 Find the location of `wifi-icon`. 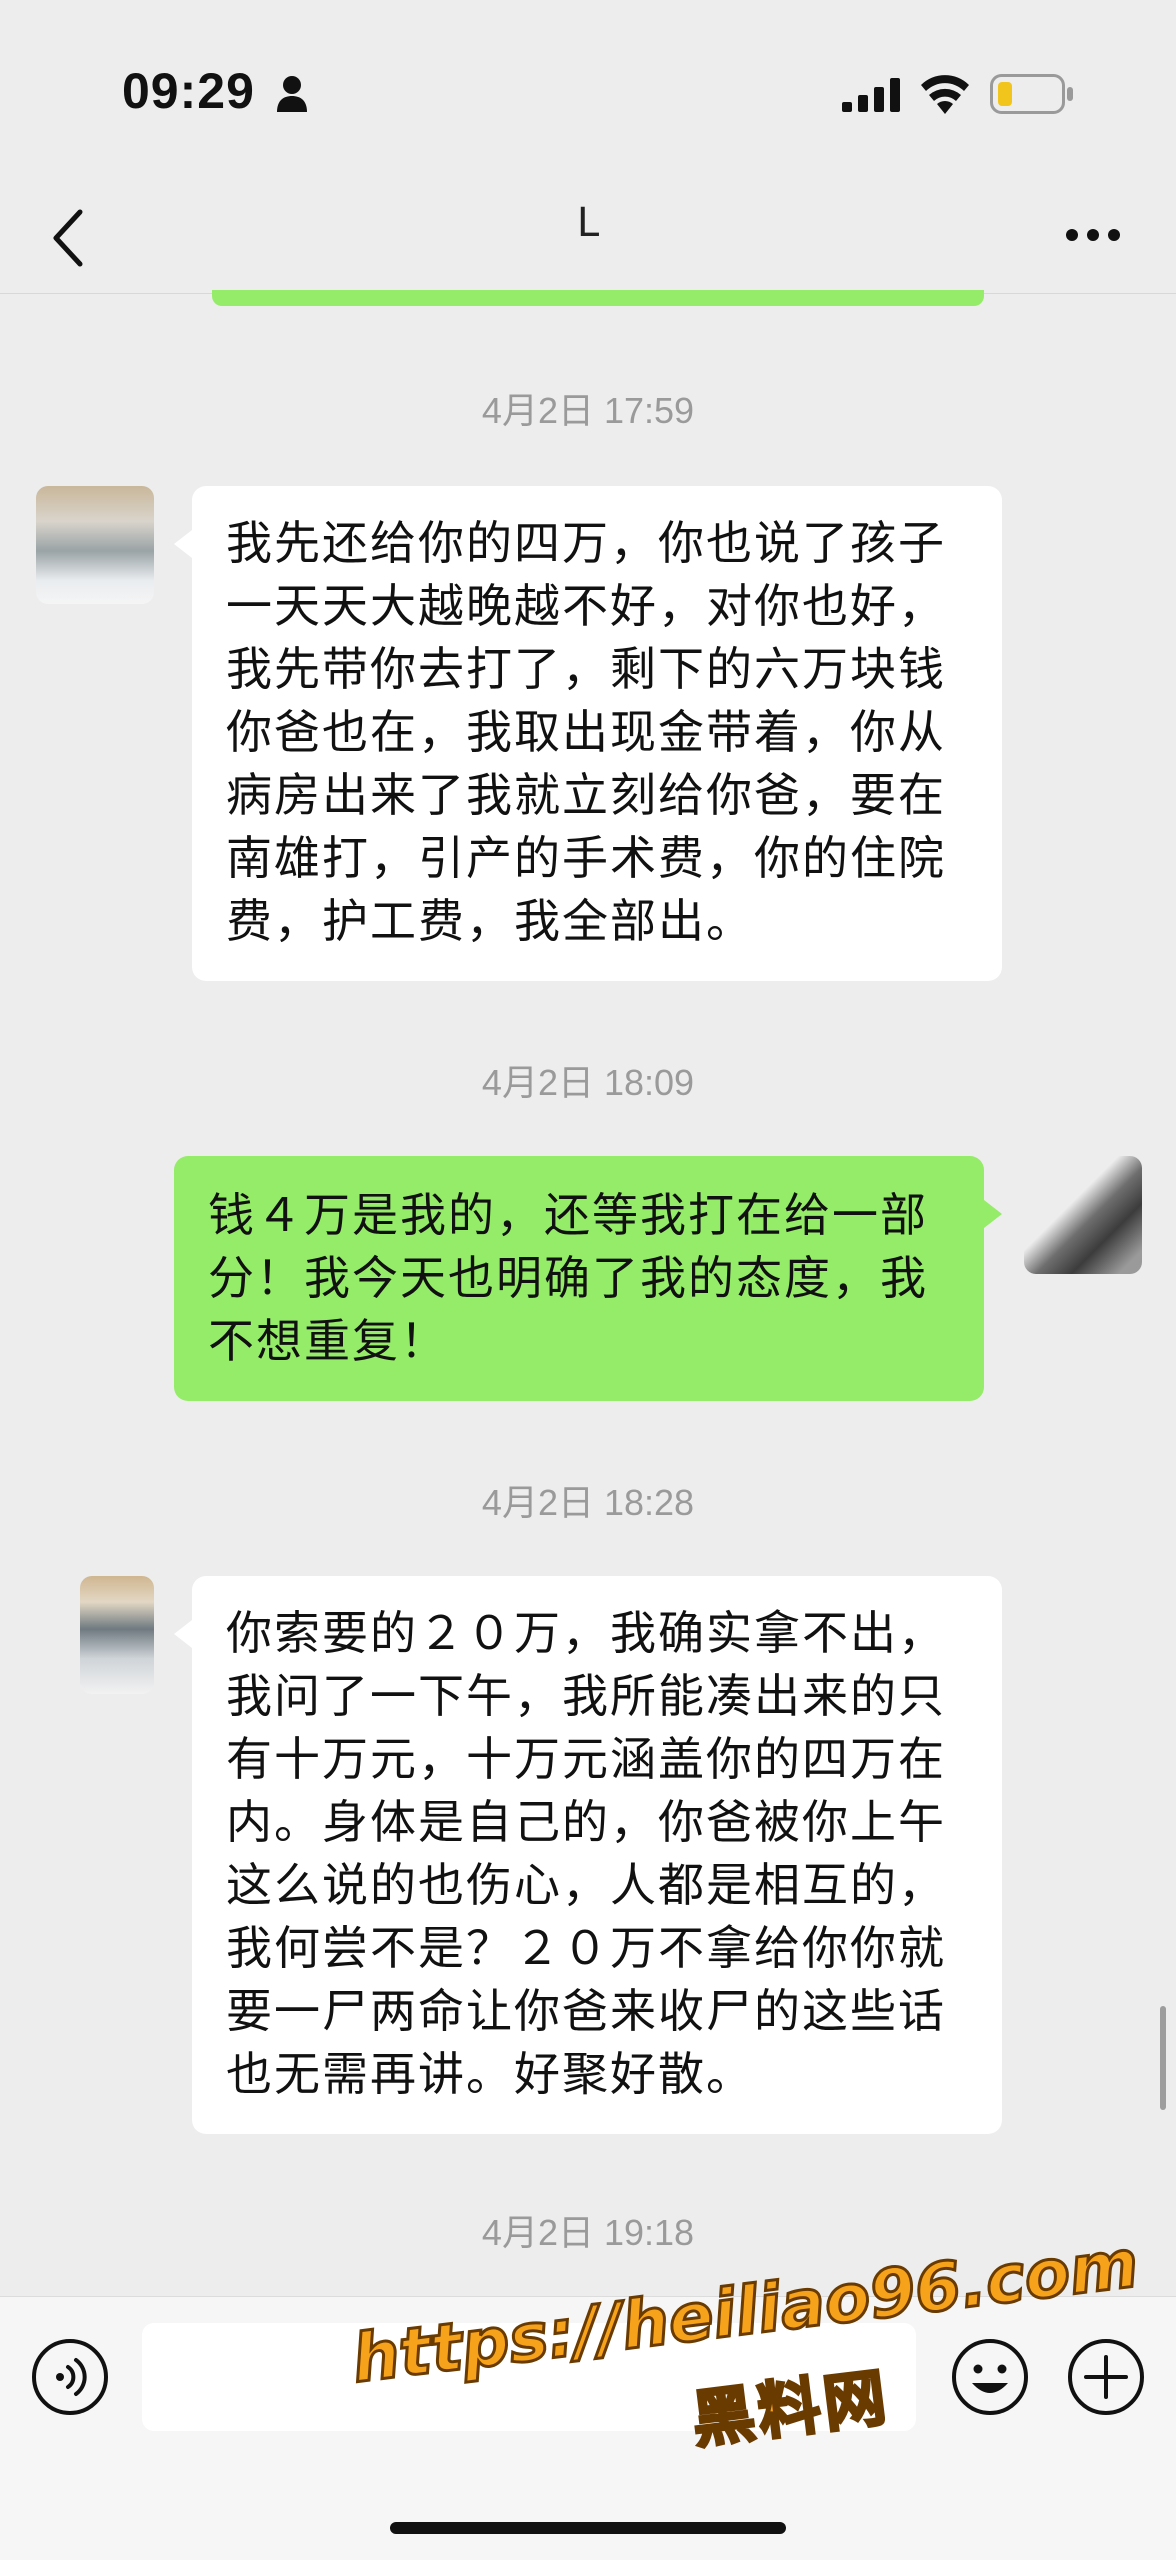

wifi-icon is located at coordinates (945, 94).